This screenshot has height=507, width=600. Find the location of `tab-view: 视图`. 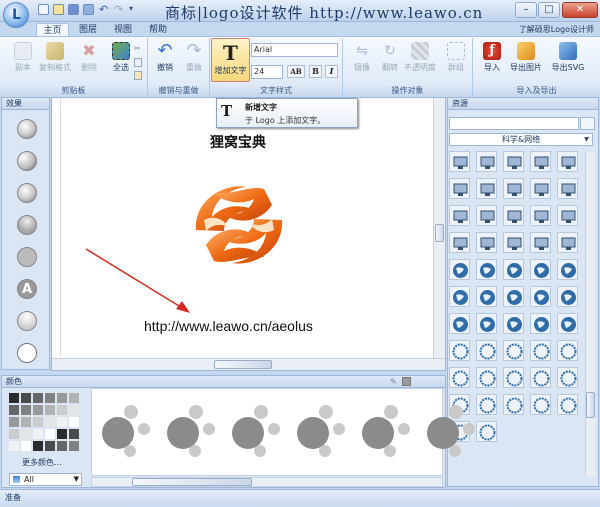

tab-view: 视图 is located at coordinates (123, 30).